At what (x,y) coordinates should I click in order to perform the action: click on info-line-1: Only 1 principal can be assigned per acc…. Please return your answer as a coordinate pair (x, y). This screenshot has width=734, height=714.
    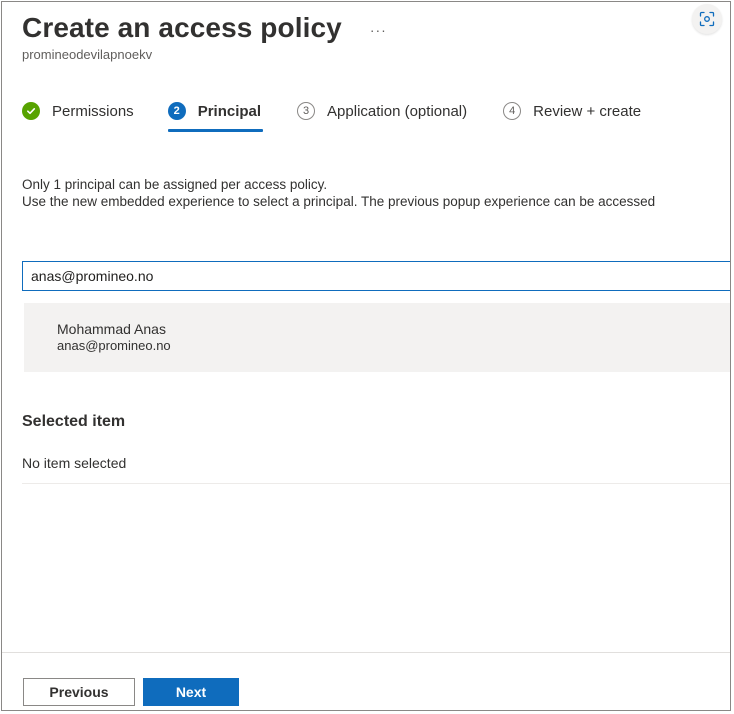
    Looking at the image, I should click on (175, 184).